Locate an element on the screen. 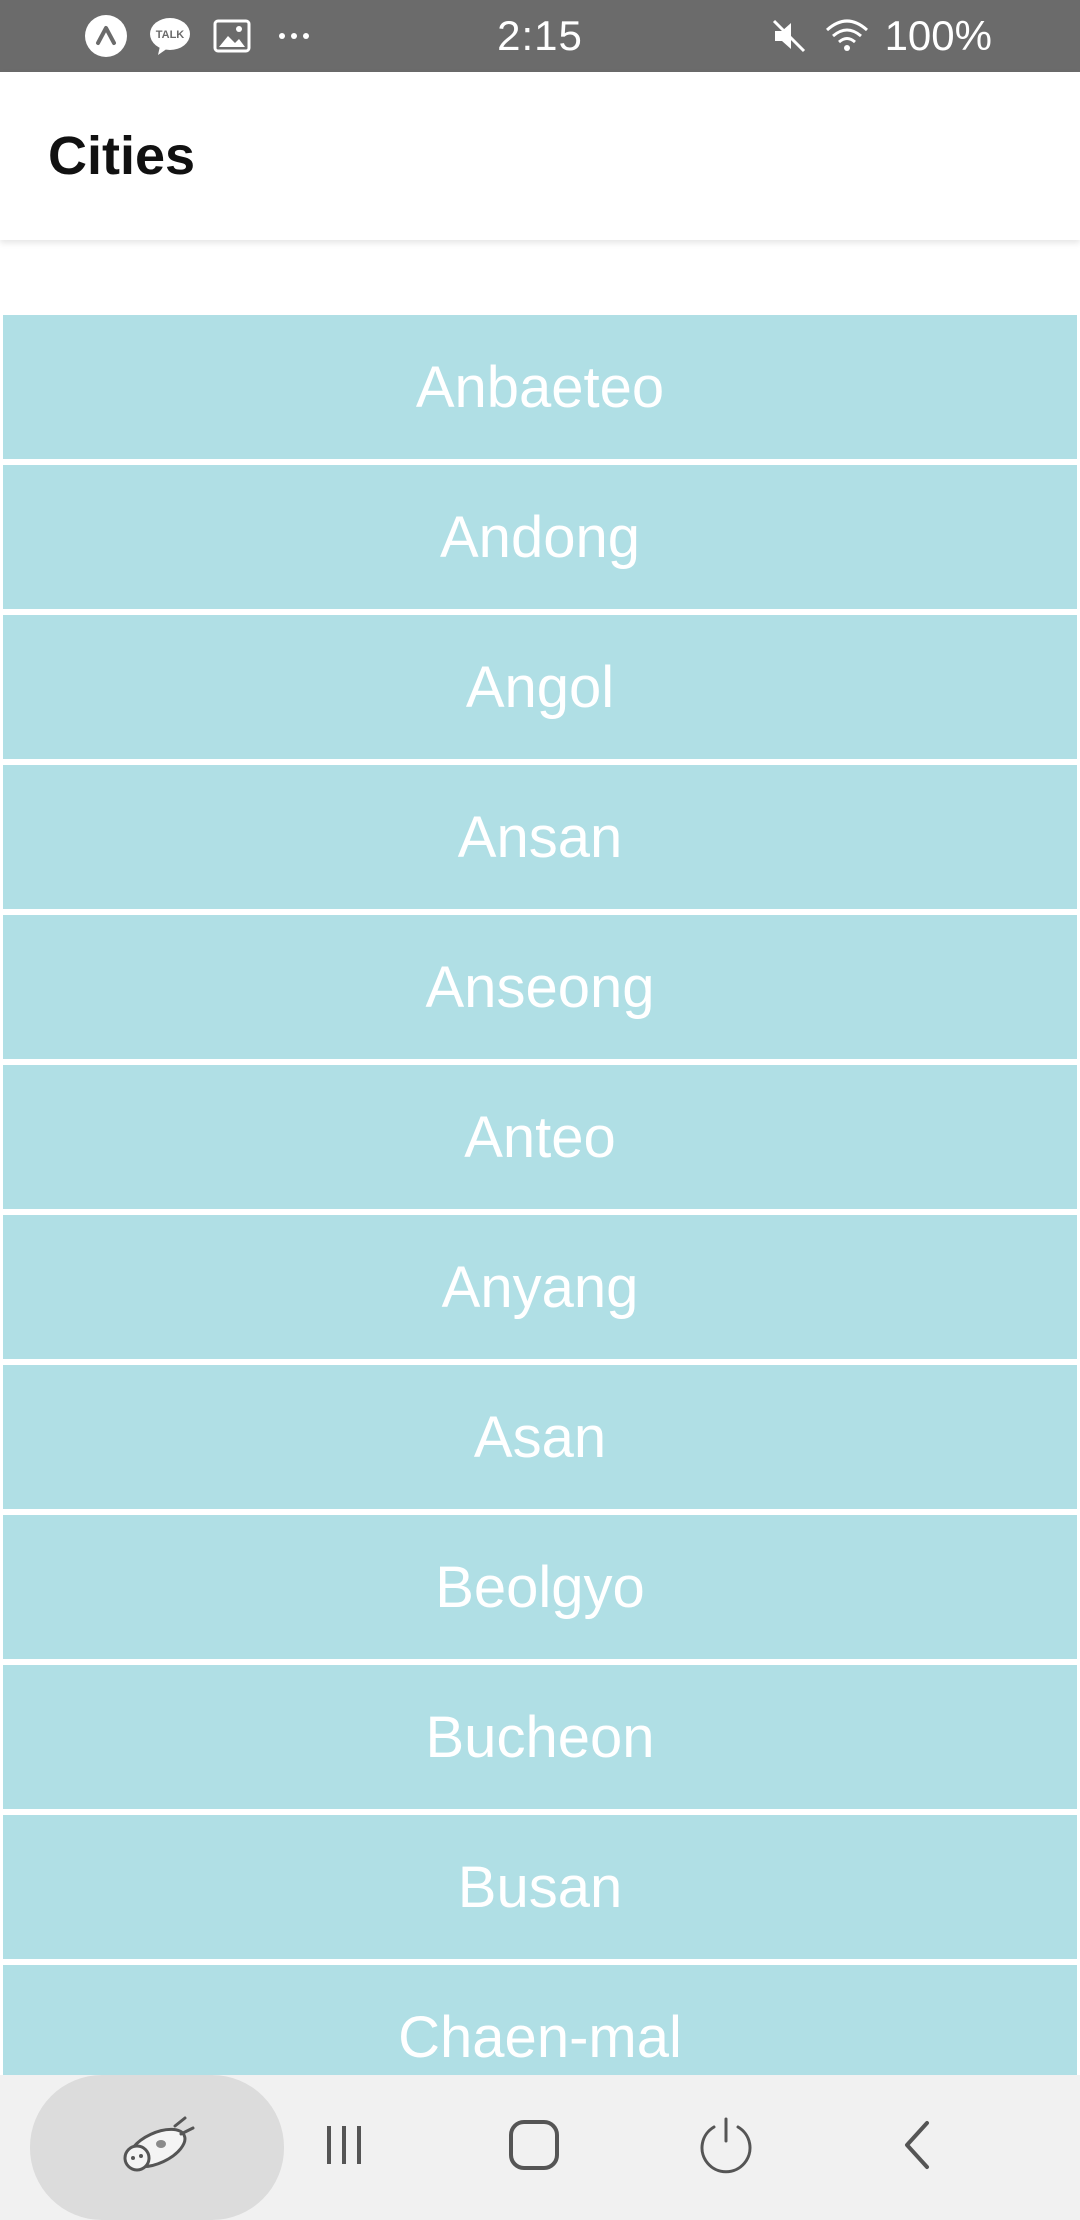 The height and width of the screenshot is (2220, 1080). recent-apps-button is located at coordinates (344, 2147).